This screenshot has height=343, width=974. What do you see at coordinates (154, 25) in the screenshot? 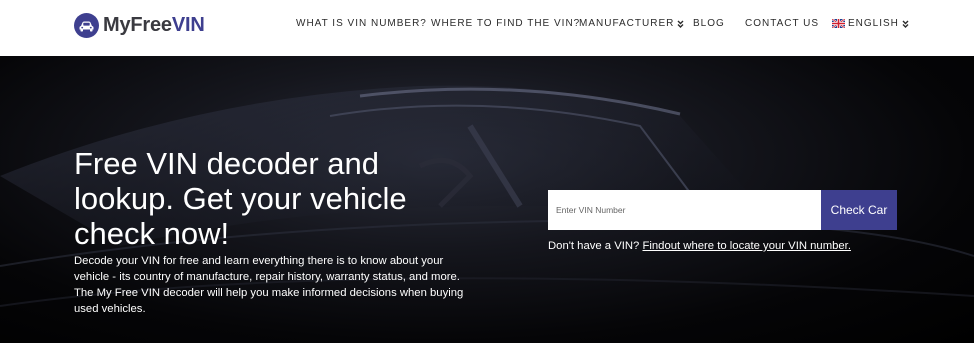
I see `logo-wordmark: MyFreeVIN` at bounding box center [154, 25].